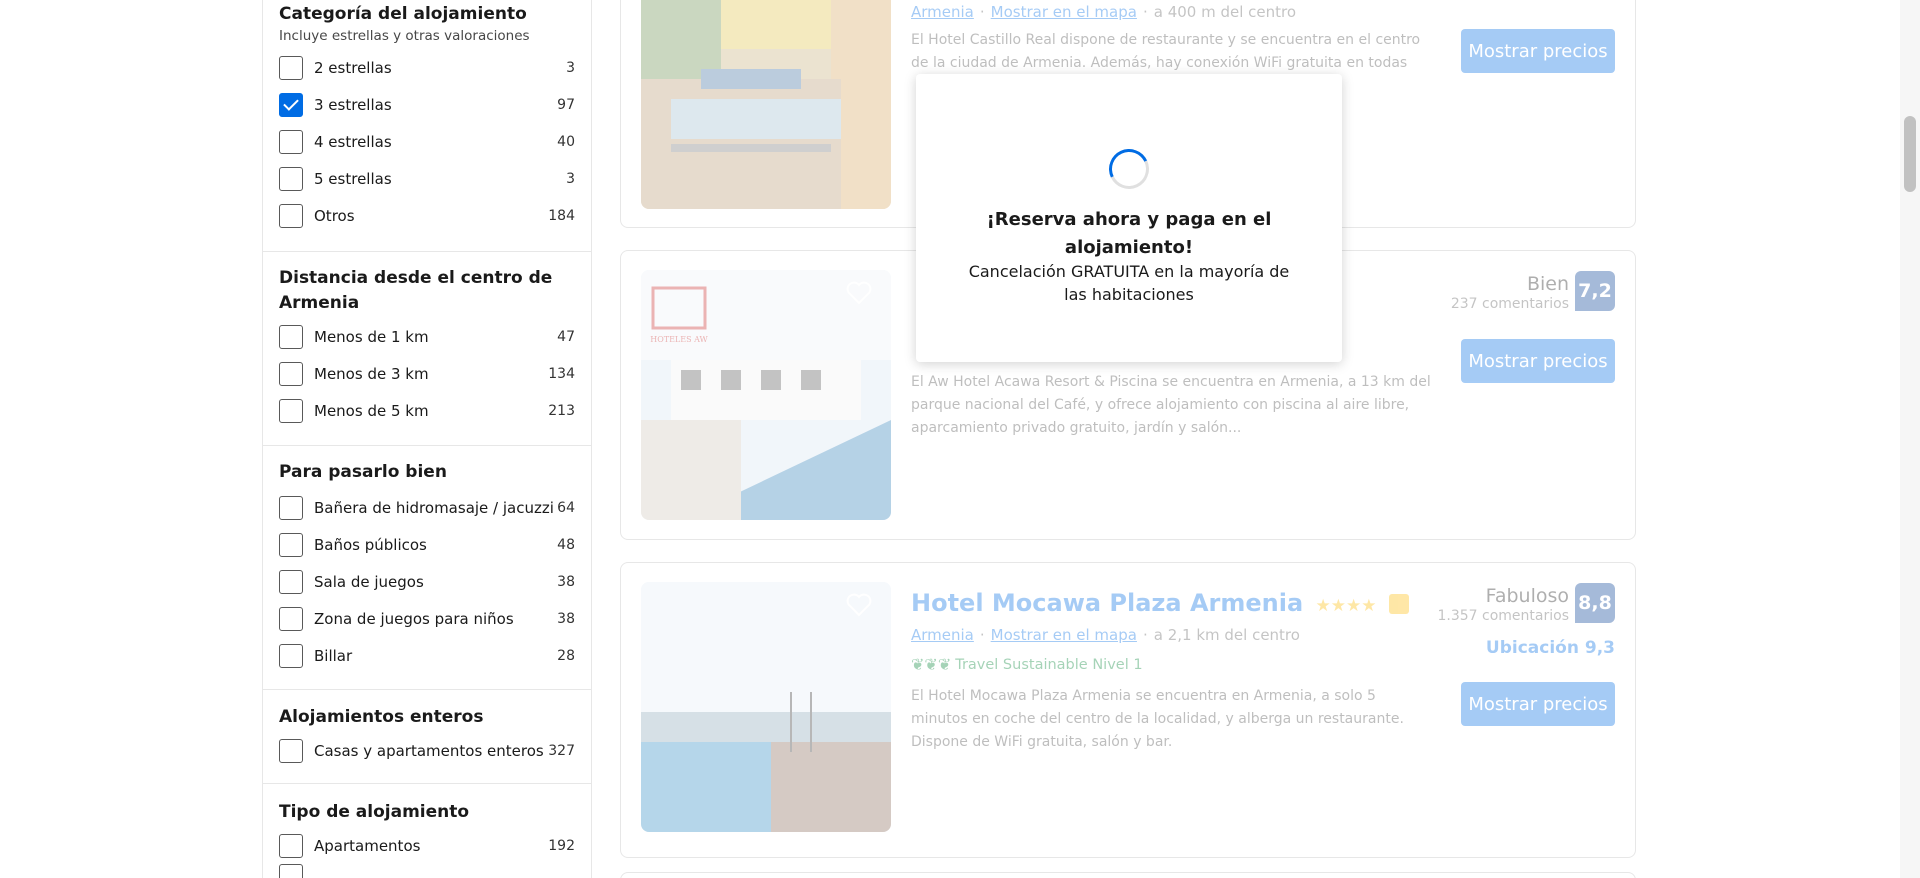  Describe the element at coordinates (374, 812) in the screenshot. I see `filter-group-title: Tipo de alojamiento` at that location.